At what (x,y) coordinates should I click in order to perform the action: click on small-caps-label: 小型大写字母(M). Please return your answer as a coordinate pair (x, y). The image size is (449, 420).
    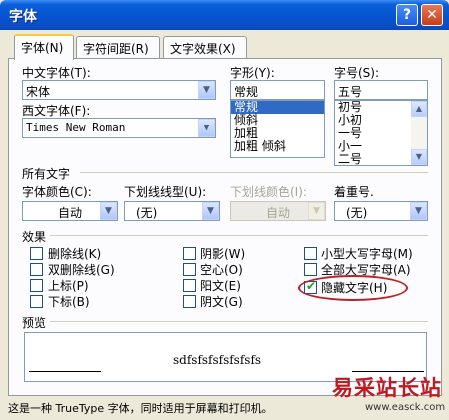
    Looking at the image, I should click on (367, 254).